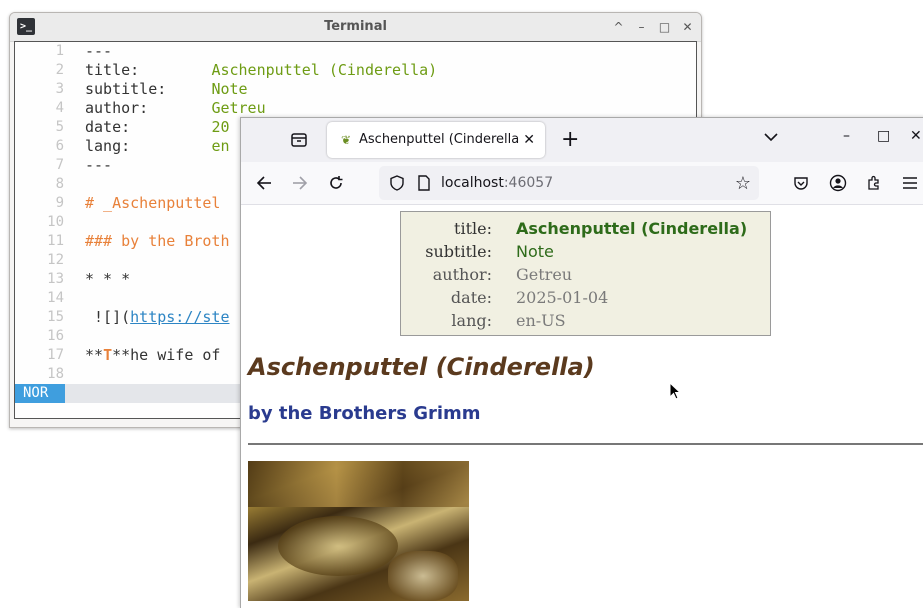 The height and width of the screenshot is (608, 923). Describe the element at coordinates (801, 183) in the screenshot. I see `pocket-icon` at that location.